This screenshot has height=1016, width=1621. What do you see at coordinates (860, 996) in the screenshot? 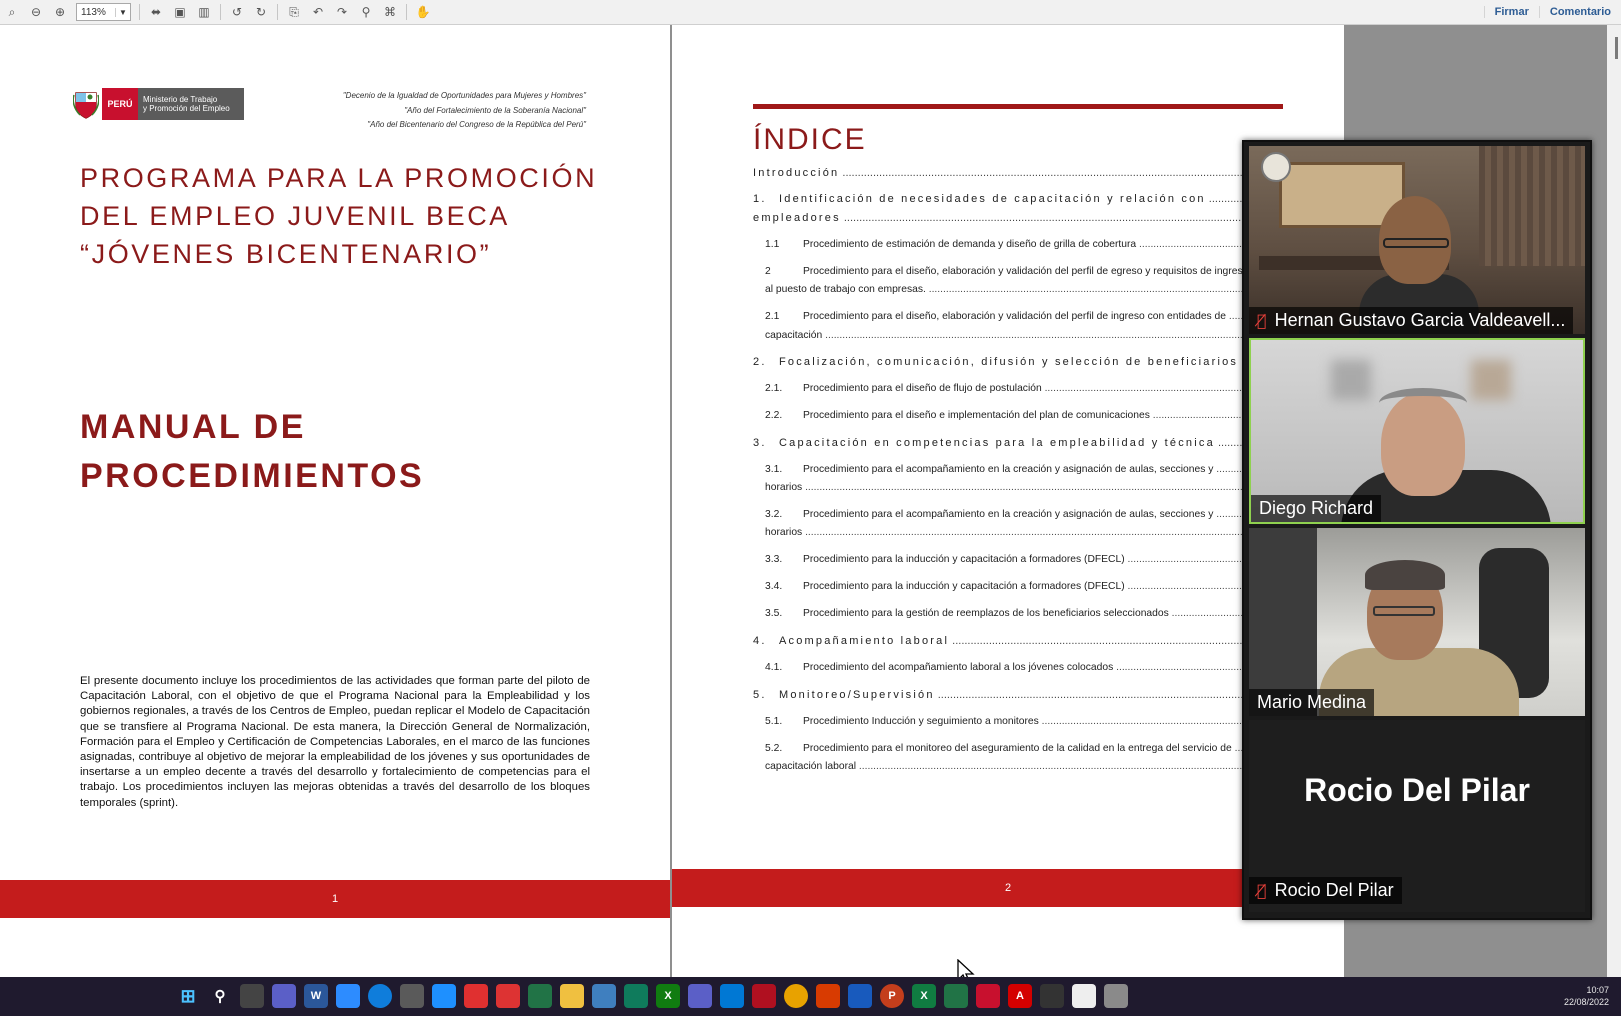
I see `visio-icon` at bounding box center [860, 996].